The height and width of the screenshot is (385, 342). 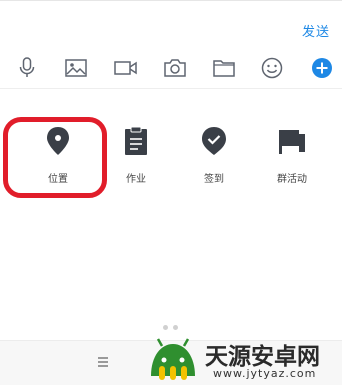 What do you see at coordinates (292, 159) in the screenshot?
I see `action-group-activity: 群活动` at bounding box center [292, 159].